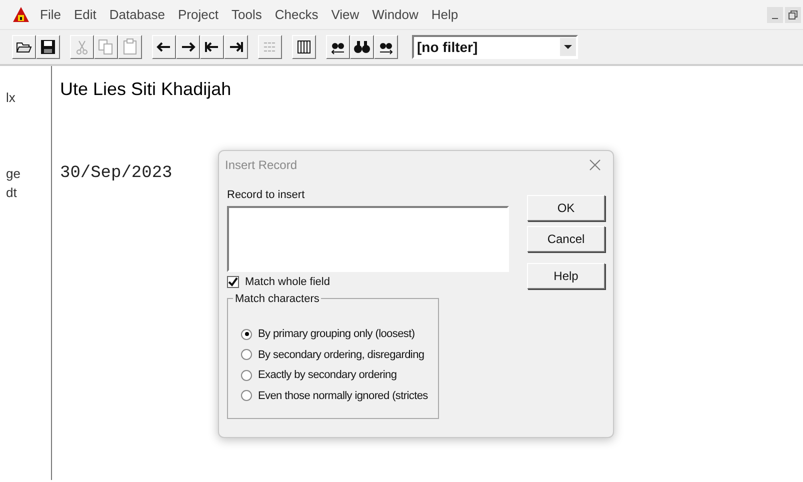 This screenshot has width=803, height=482. Describe the element at coordinates (261, 165) in the screenshot. I see `dialog-title: Insert Record` at that location.